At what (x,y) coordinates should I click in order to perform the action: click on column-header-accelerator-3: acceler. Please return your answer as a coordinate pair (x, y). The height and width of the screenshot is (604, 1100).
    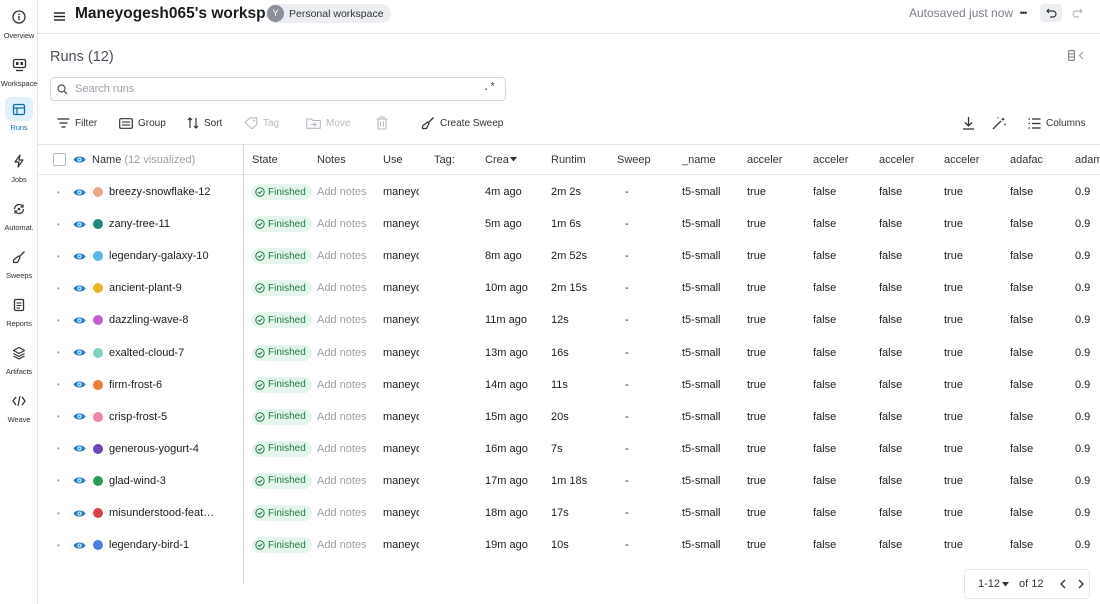
    Looking at the image, I should click on (909, 159).